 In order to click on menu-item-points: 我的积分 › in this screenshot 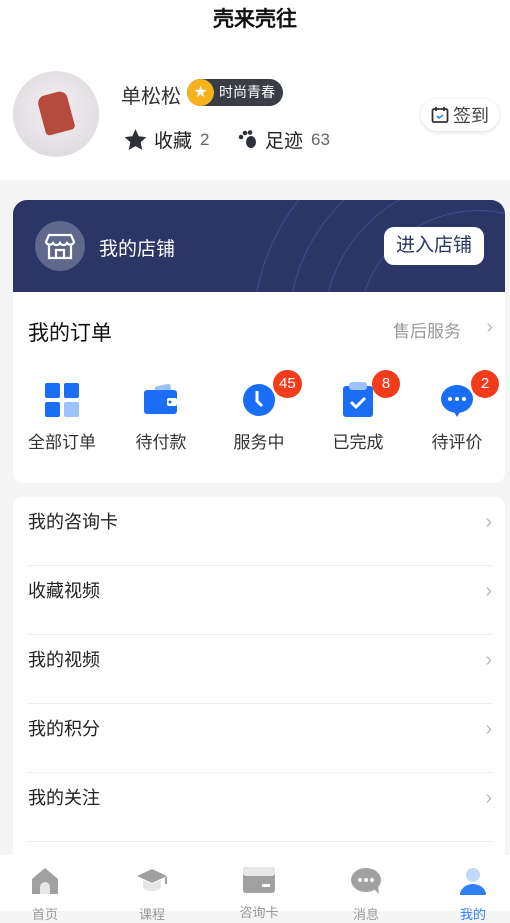, I will do `click(260, 738)`.